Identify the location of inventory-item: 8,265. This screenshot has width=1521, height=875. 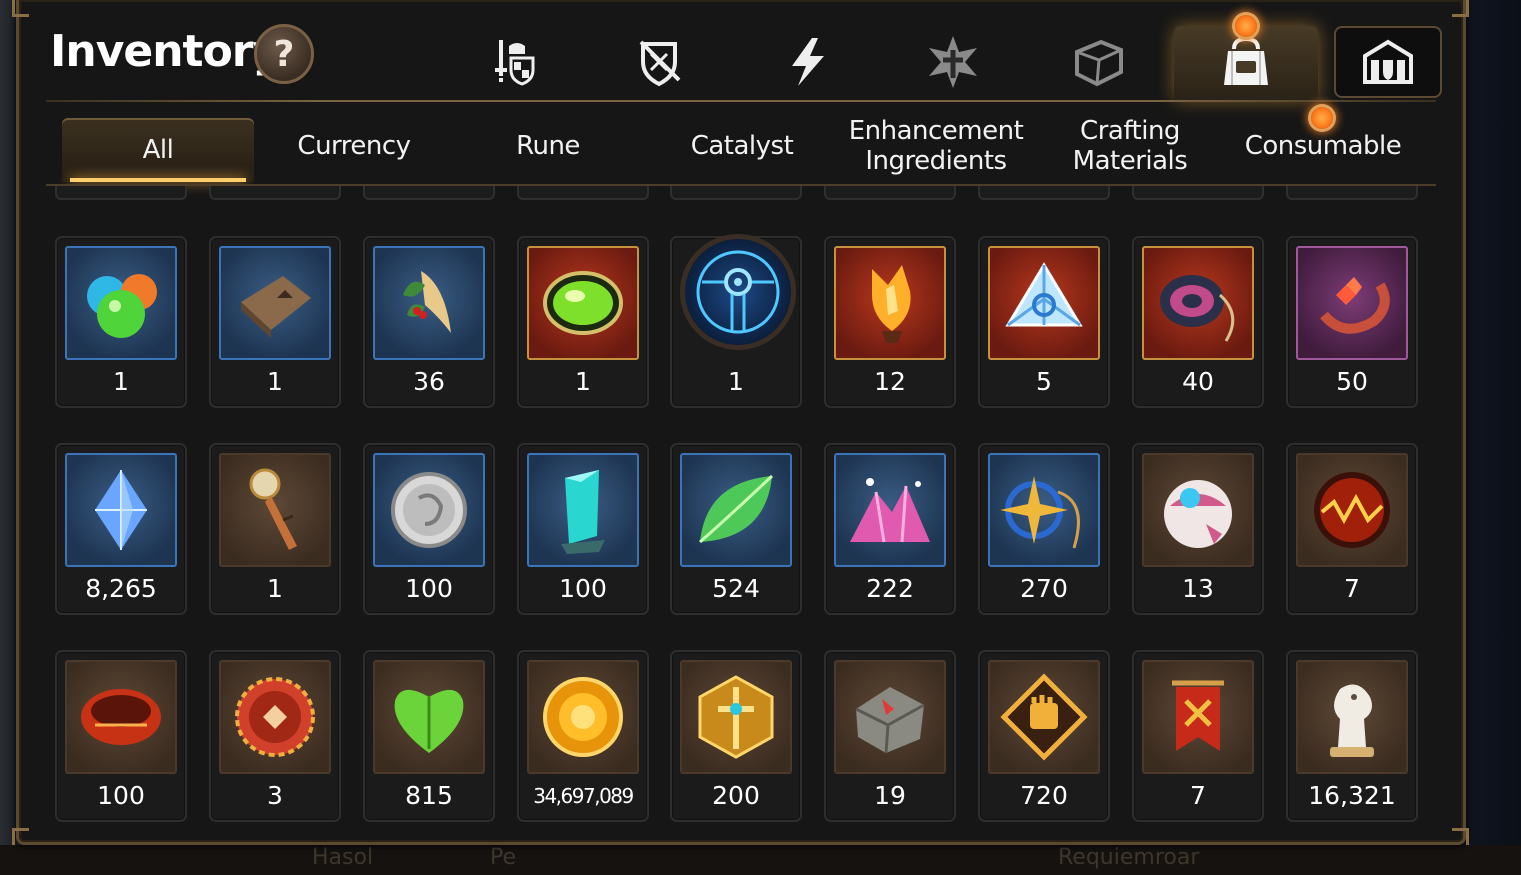
(121, 529).